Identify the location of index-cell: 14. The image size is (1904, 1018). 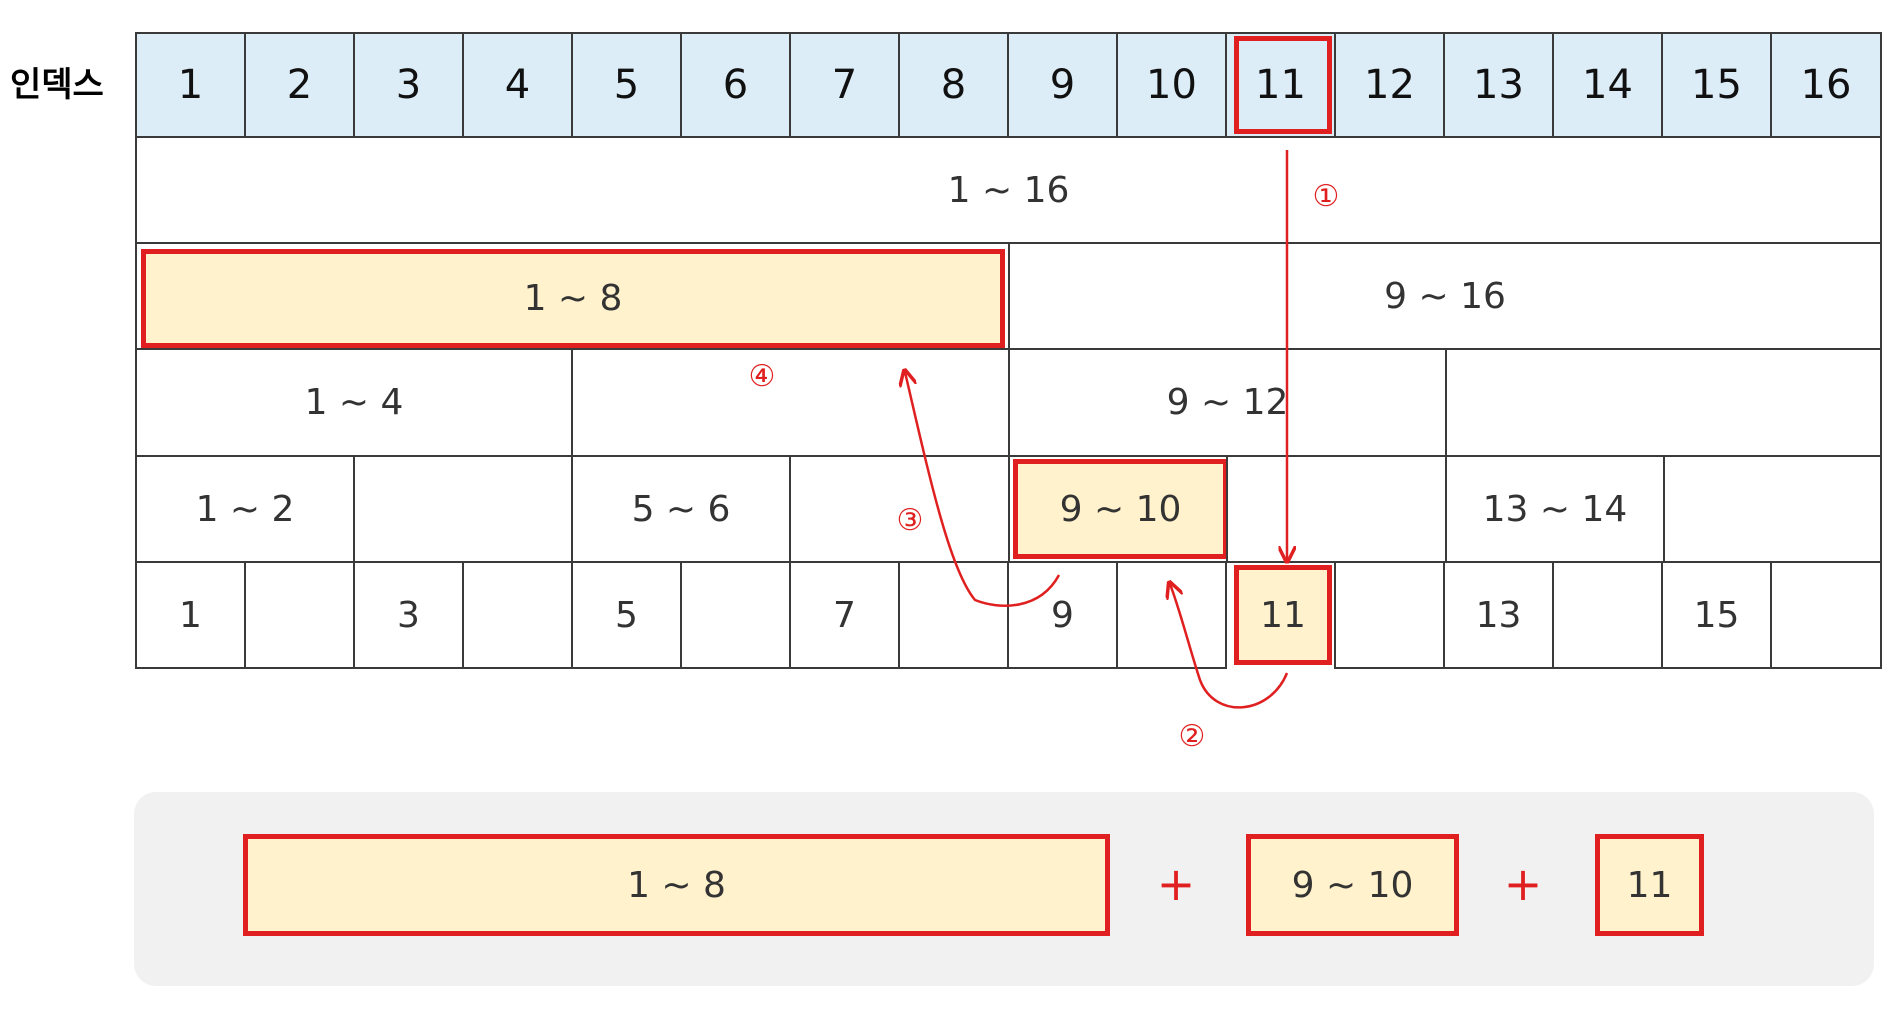
(1607, 85).